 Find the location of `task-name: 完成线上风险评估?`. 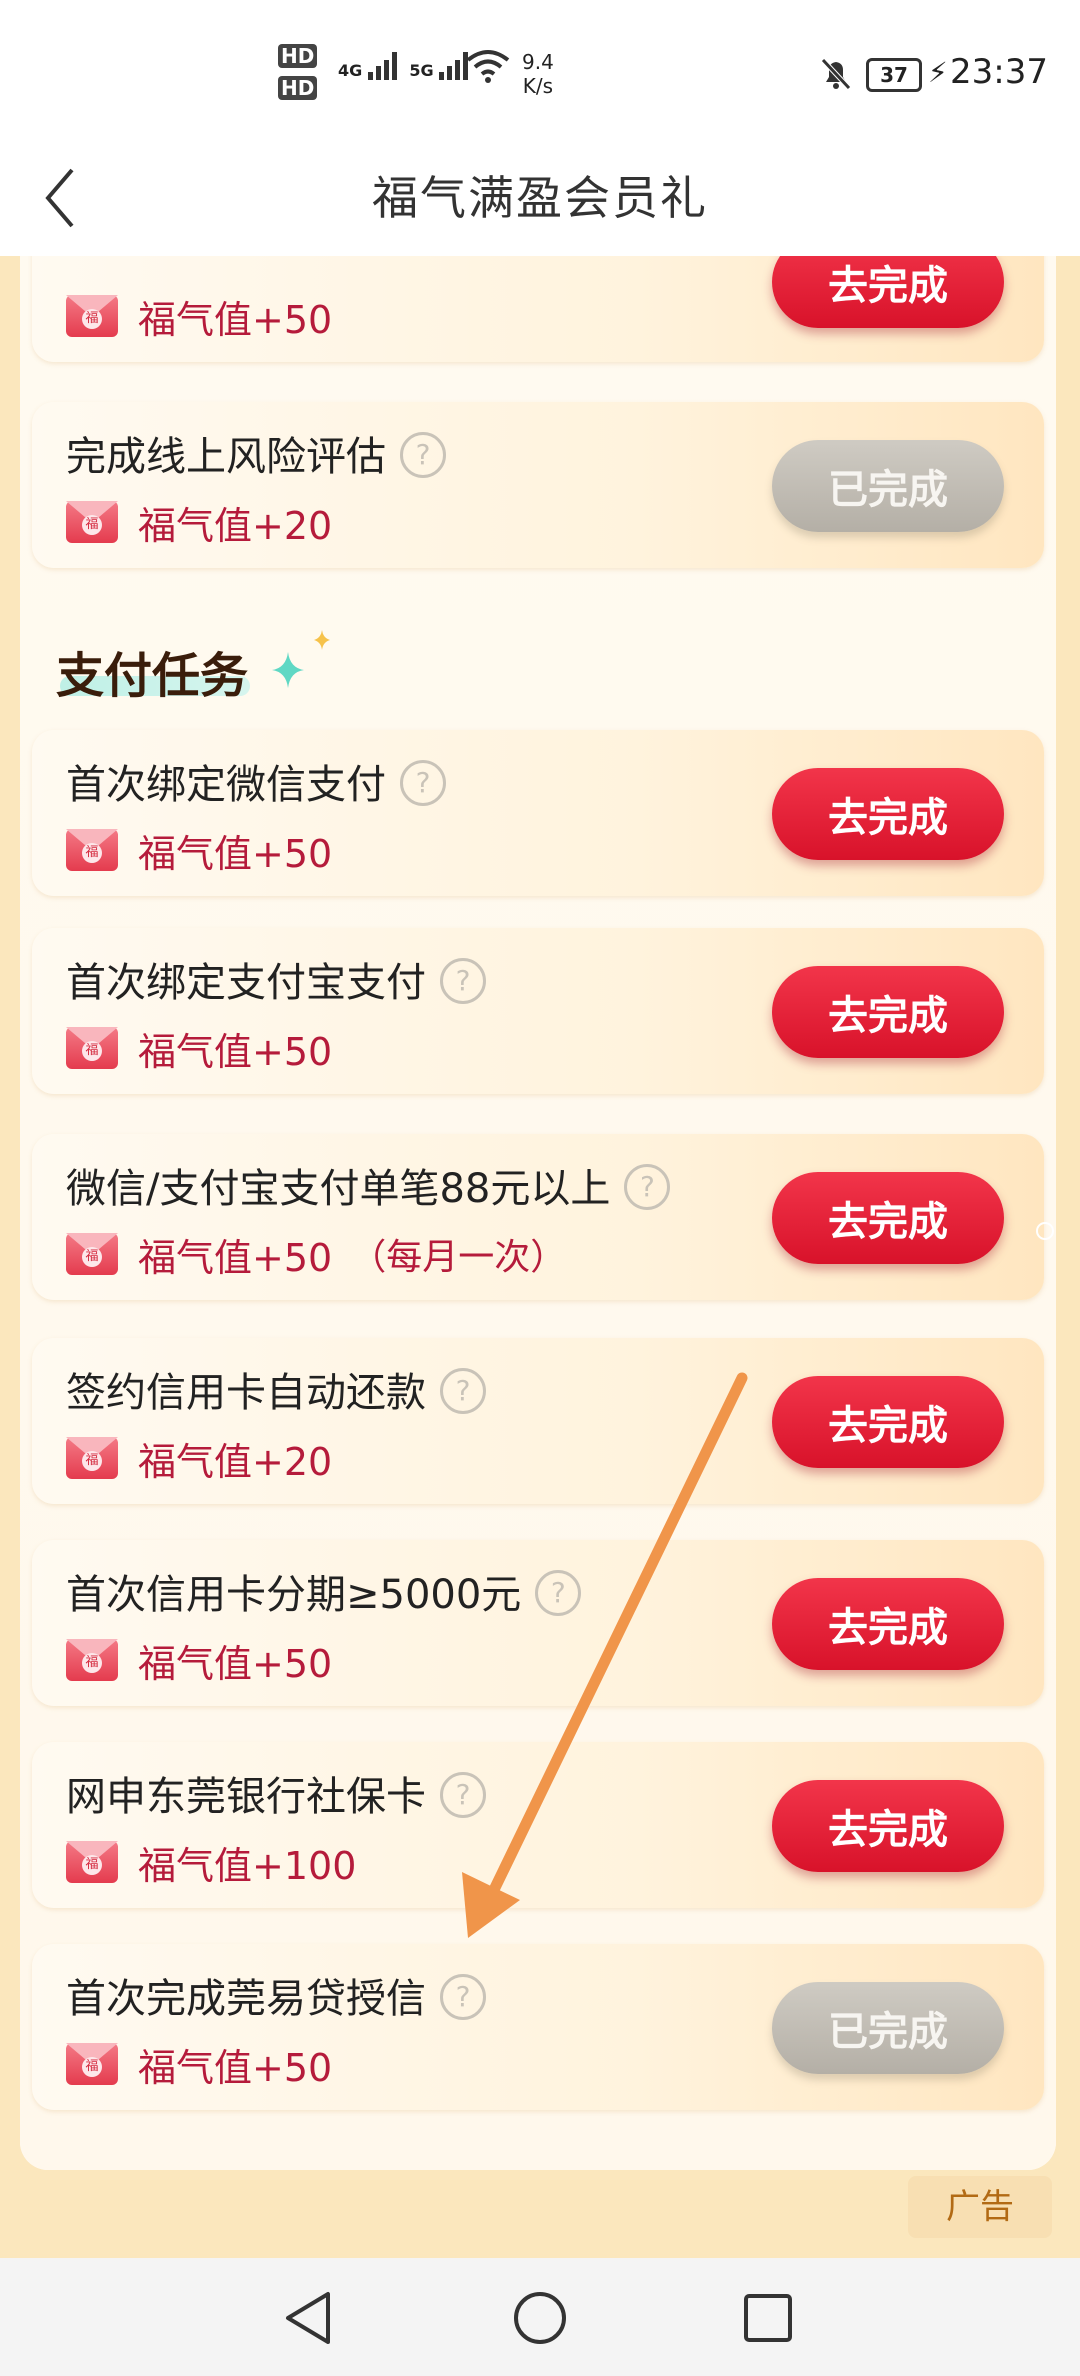

task-name: 完成线上风险评估? is located at coordinates (256, 453).